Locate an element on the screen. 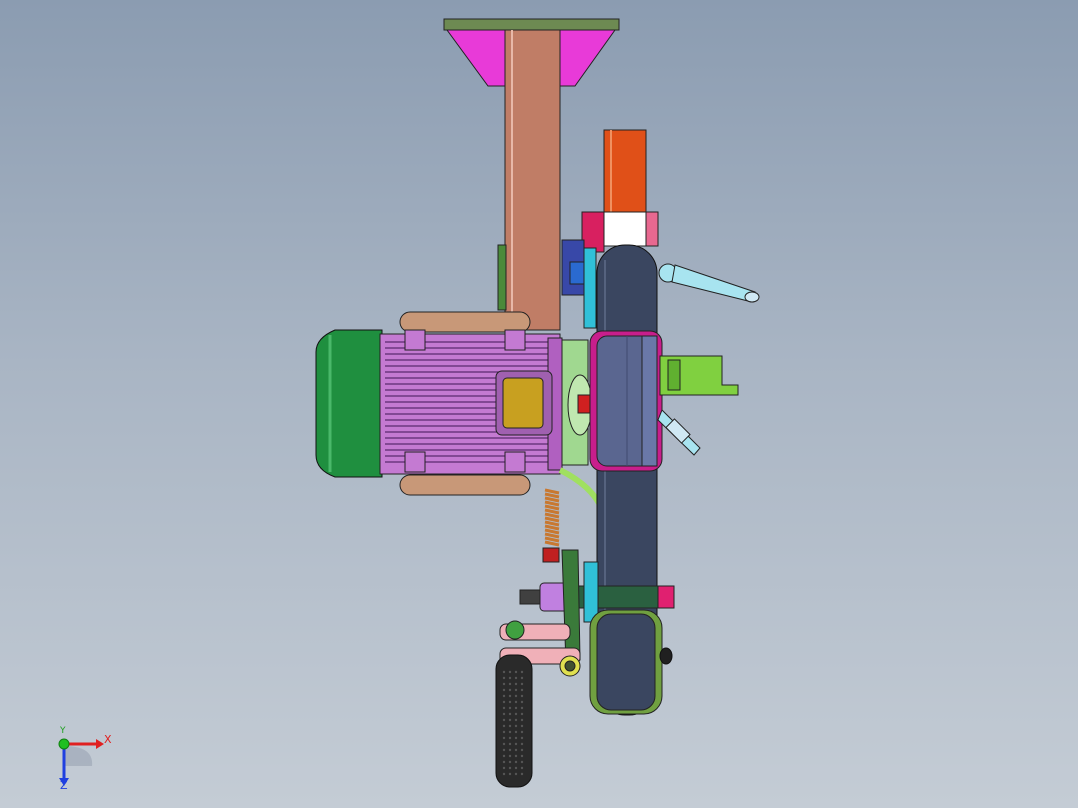  y-axis-label: Y is located at coordinates (63, 731).